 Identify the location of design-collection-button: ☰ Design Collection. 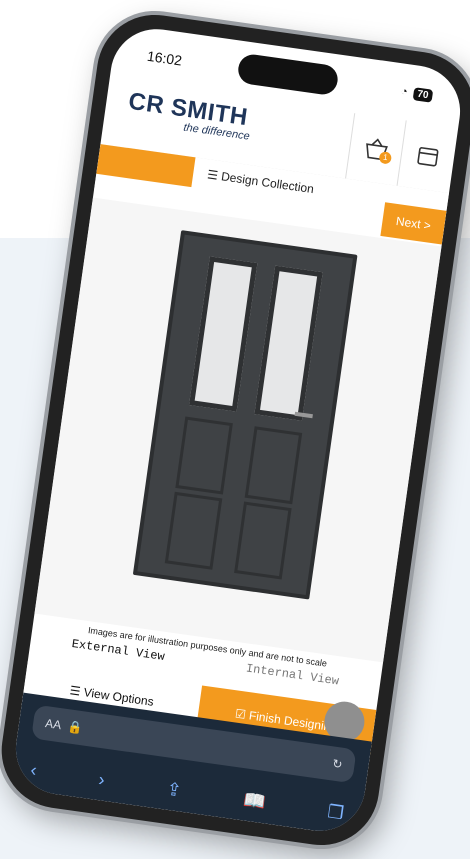
(260, 181).